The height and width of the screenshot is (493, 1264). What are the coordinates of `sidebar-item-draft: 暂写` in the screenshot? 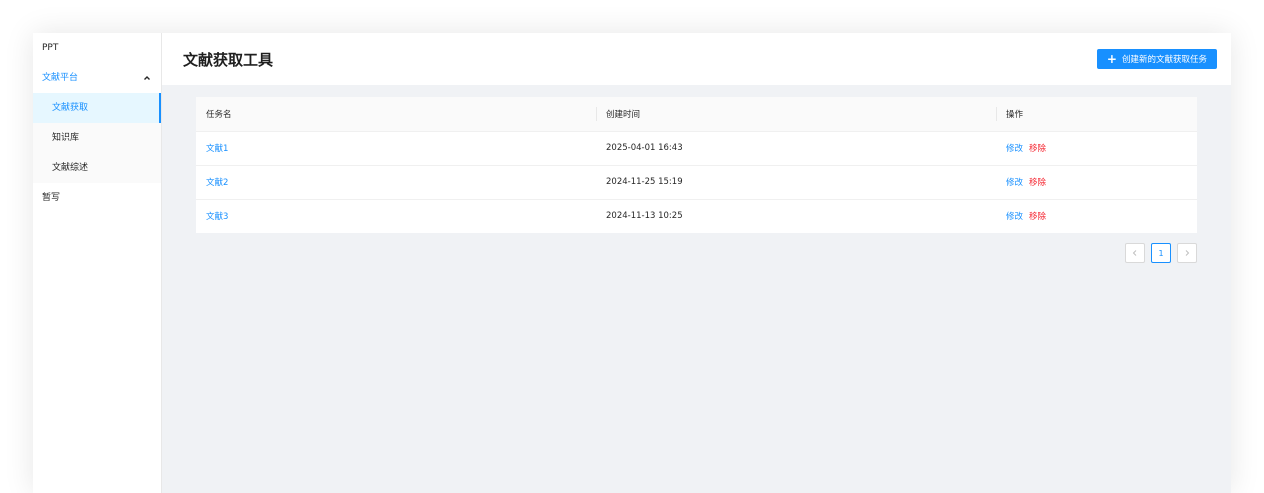 It's located at (97, 198).